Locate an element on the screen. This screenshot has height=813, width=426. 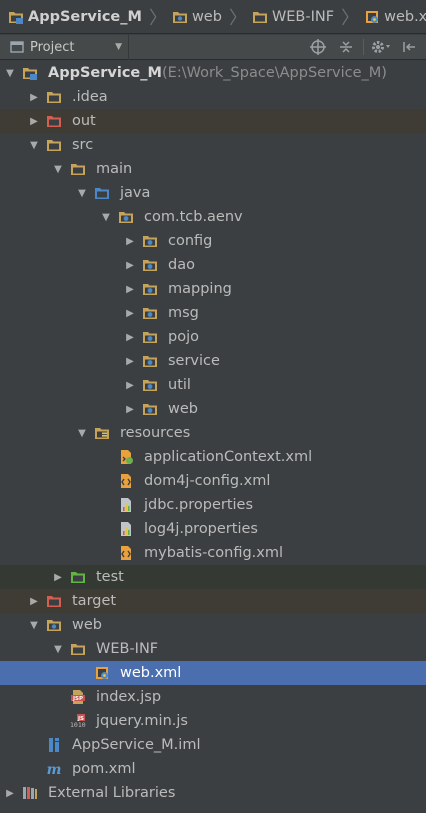
tree-node-label: pom.xml is located at coordinates (104, 769).